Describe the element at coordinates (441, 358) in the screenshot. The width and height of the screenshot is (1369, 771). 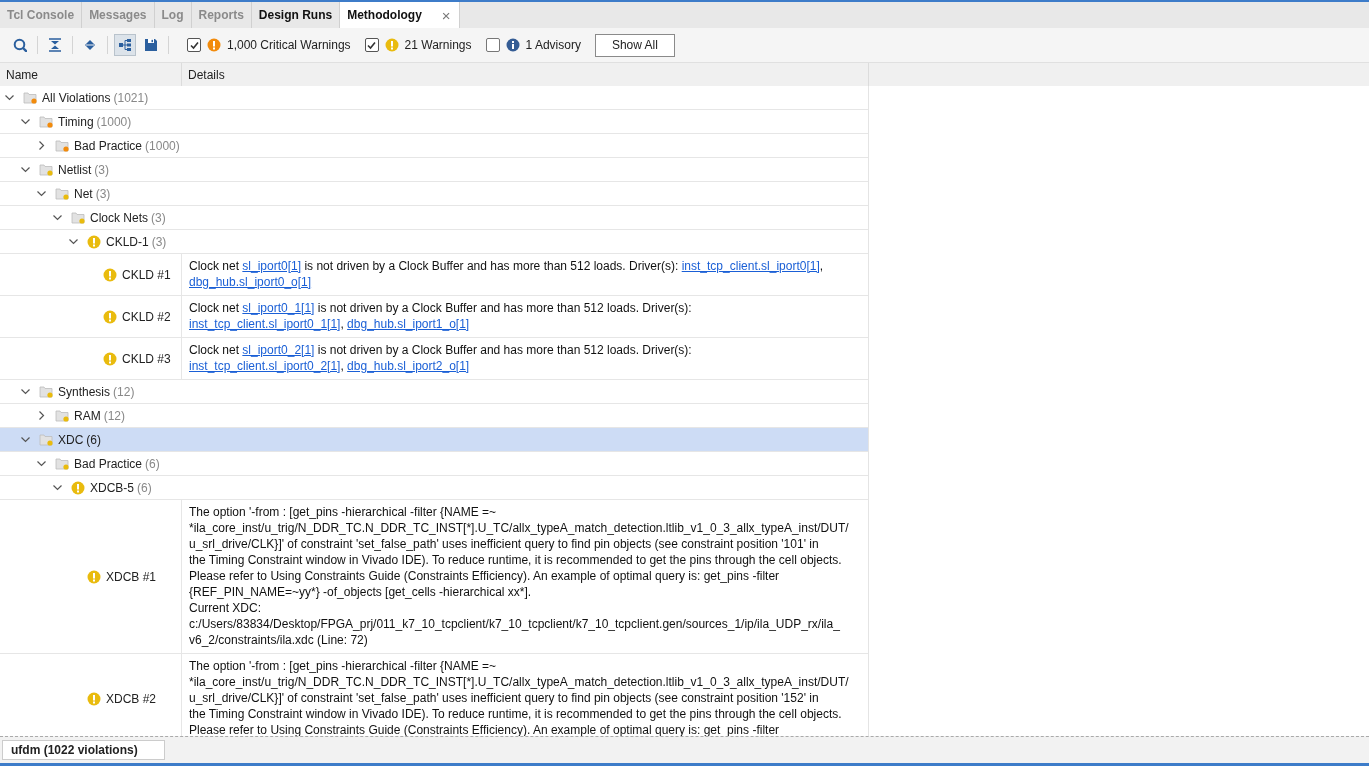
I see `violation-details: Clock net sl_iport0_2[1] is not driven by a Clock Buffer and has more than 512 loads. Driver(s): inst_tcp_client.sl_iport0_2[1], dbg_hub.sl_iport2_o[1]` at that location.